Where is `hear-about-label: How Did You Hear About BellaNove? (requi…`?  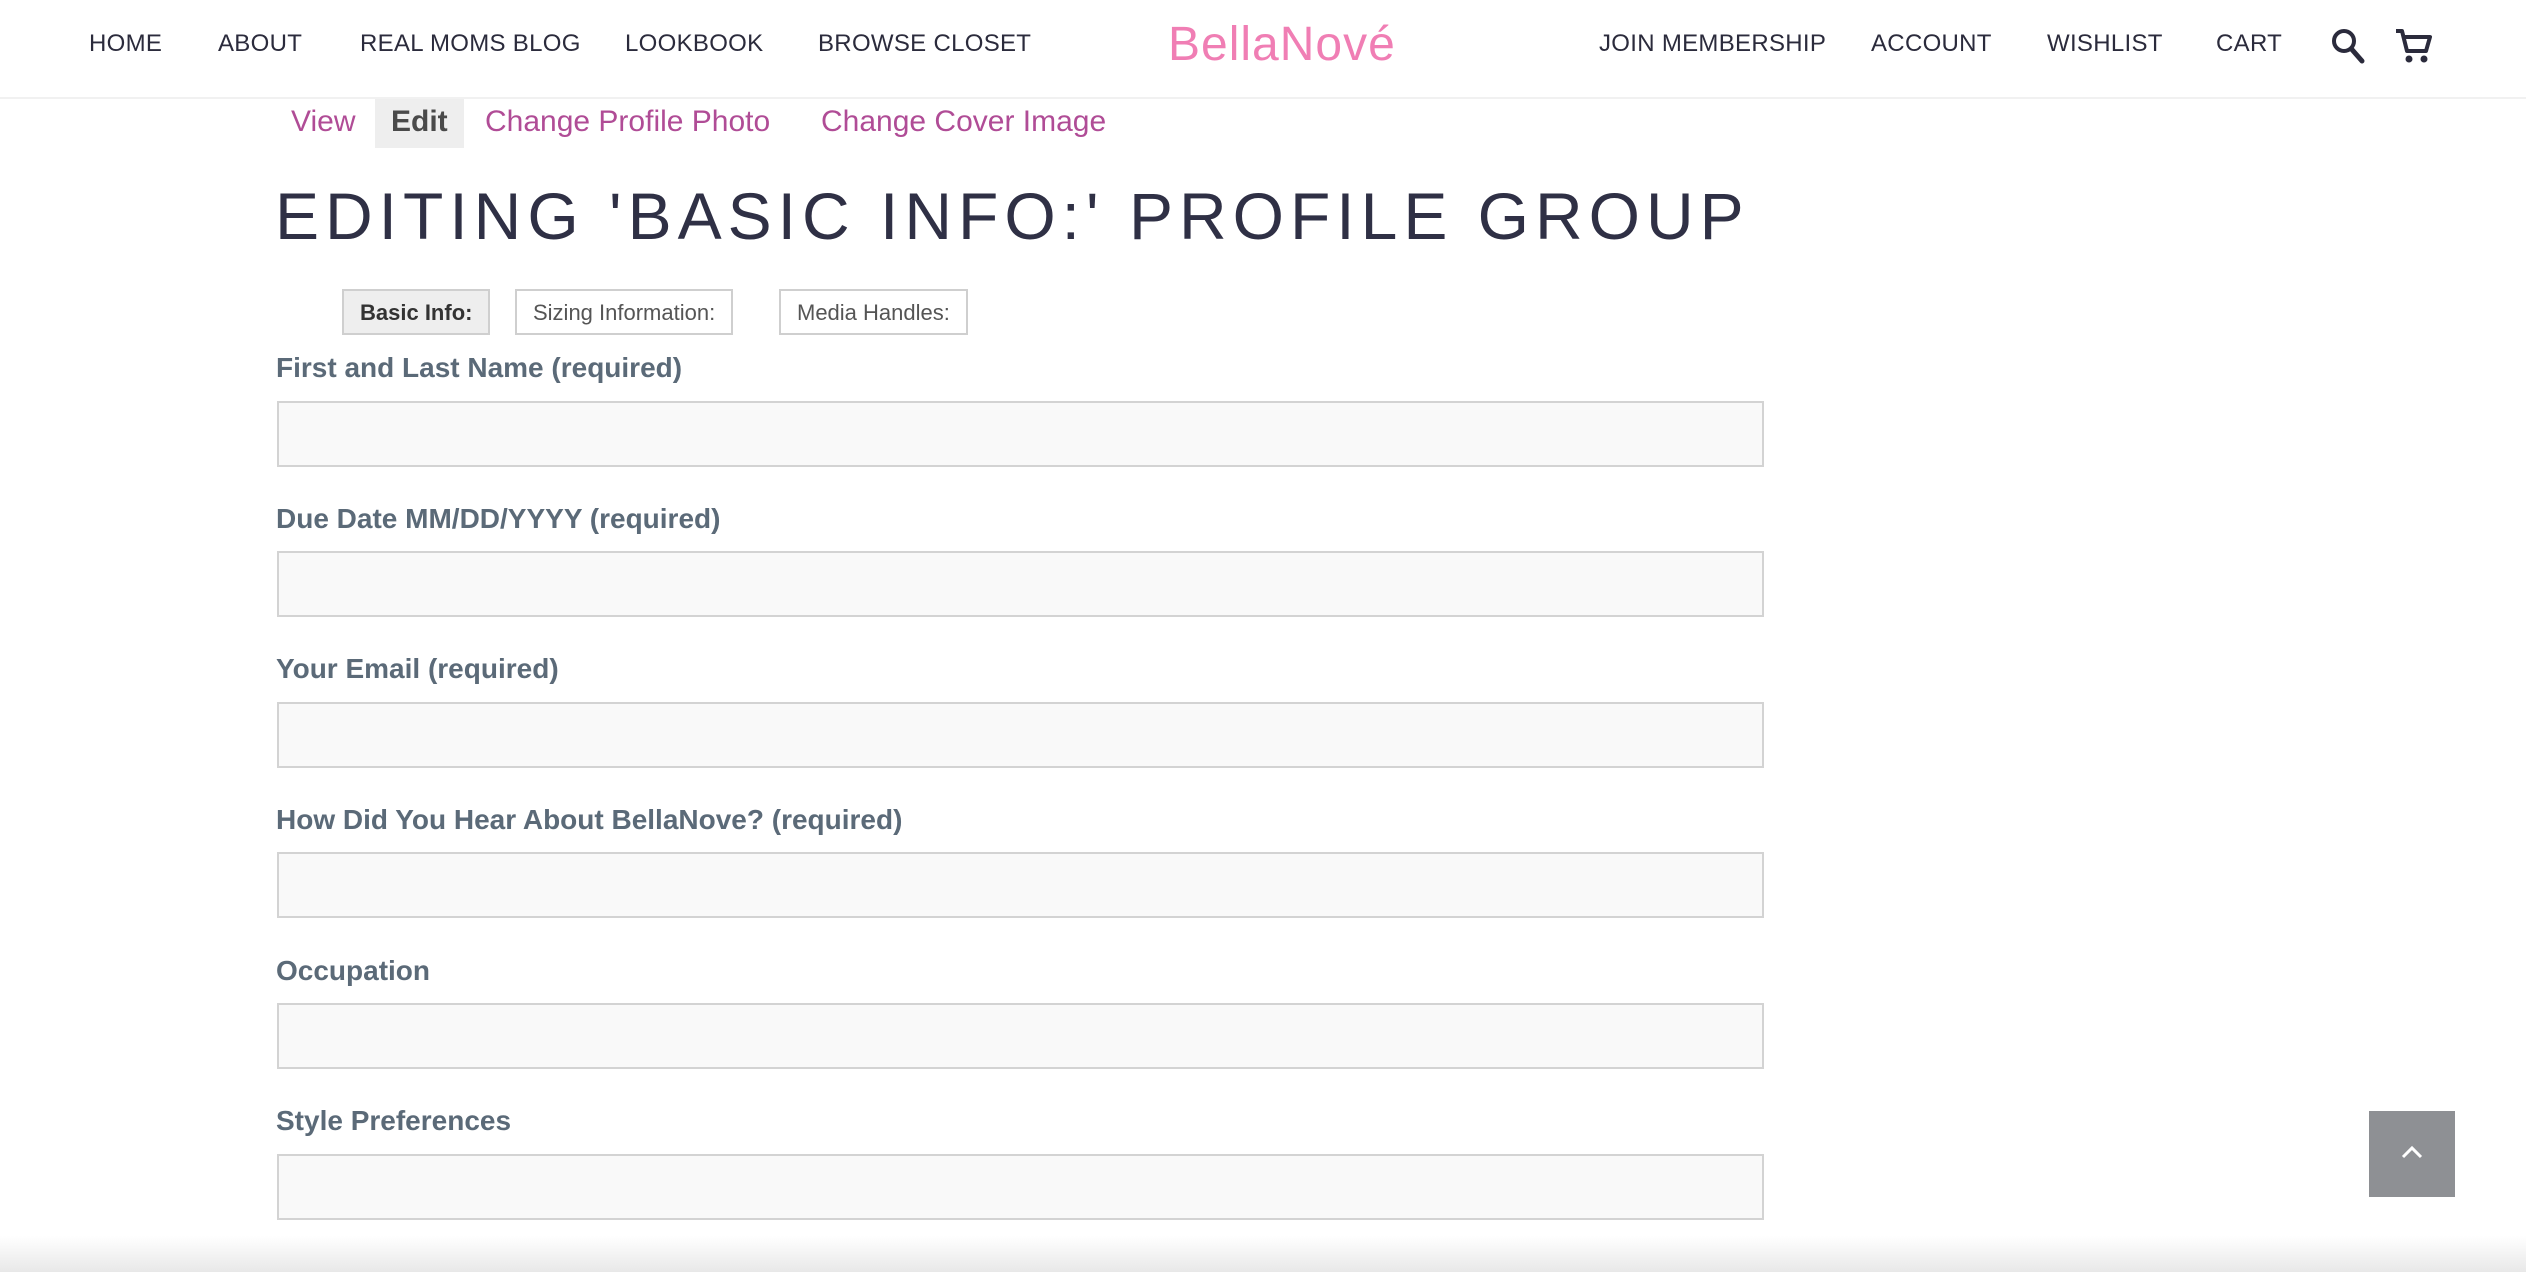
hear-about-label: How Did You Hear About BellaNove? (requi… is located at coordinates (589, 819).